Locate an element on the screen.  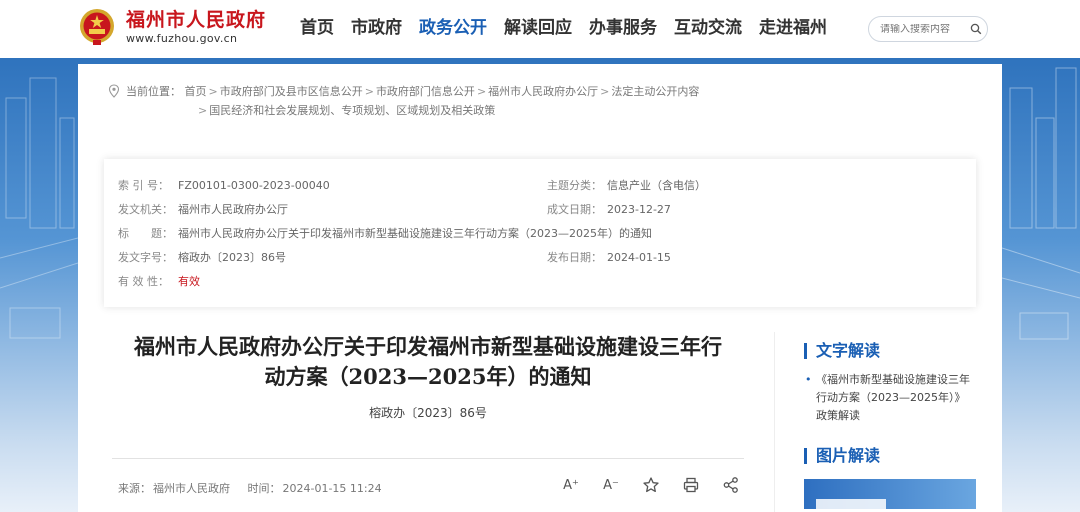
breadcrumb-prefix: 当前位置： is located at coordinates (153, 91).